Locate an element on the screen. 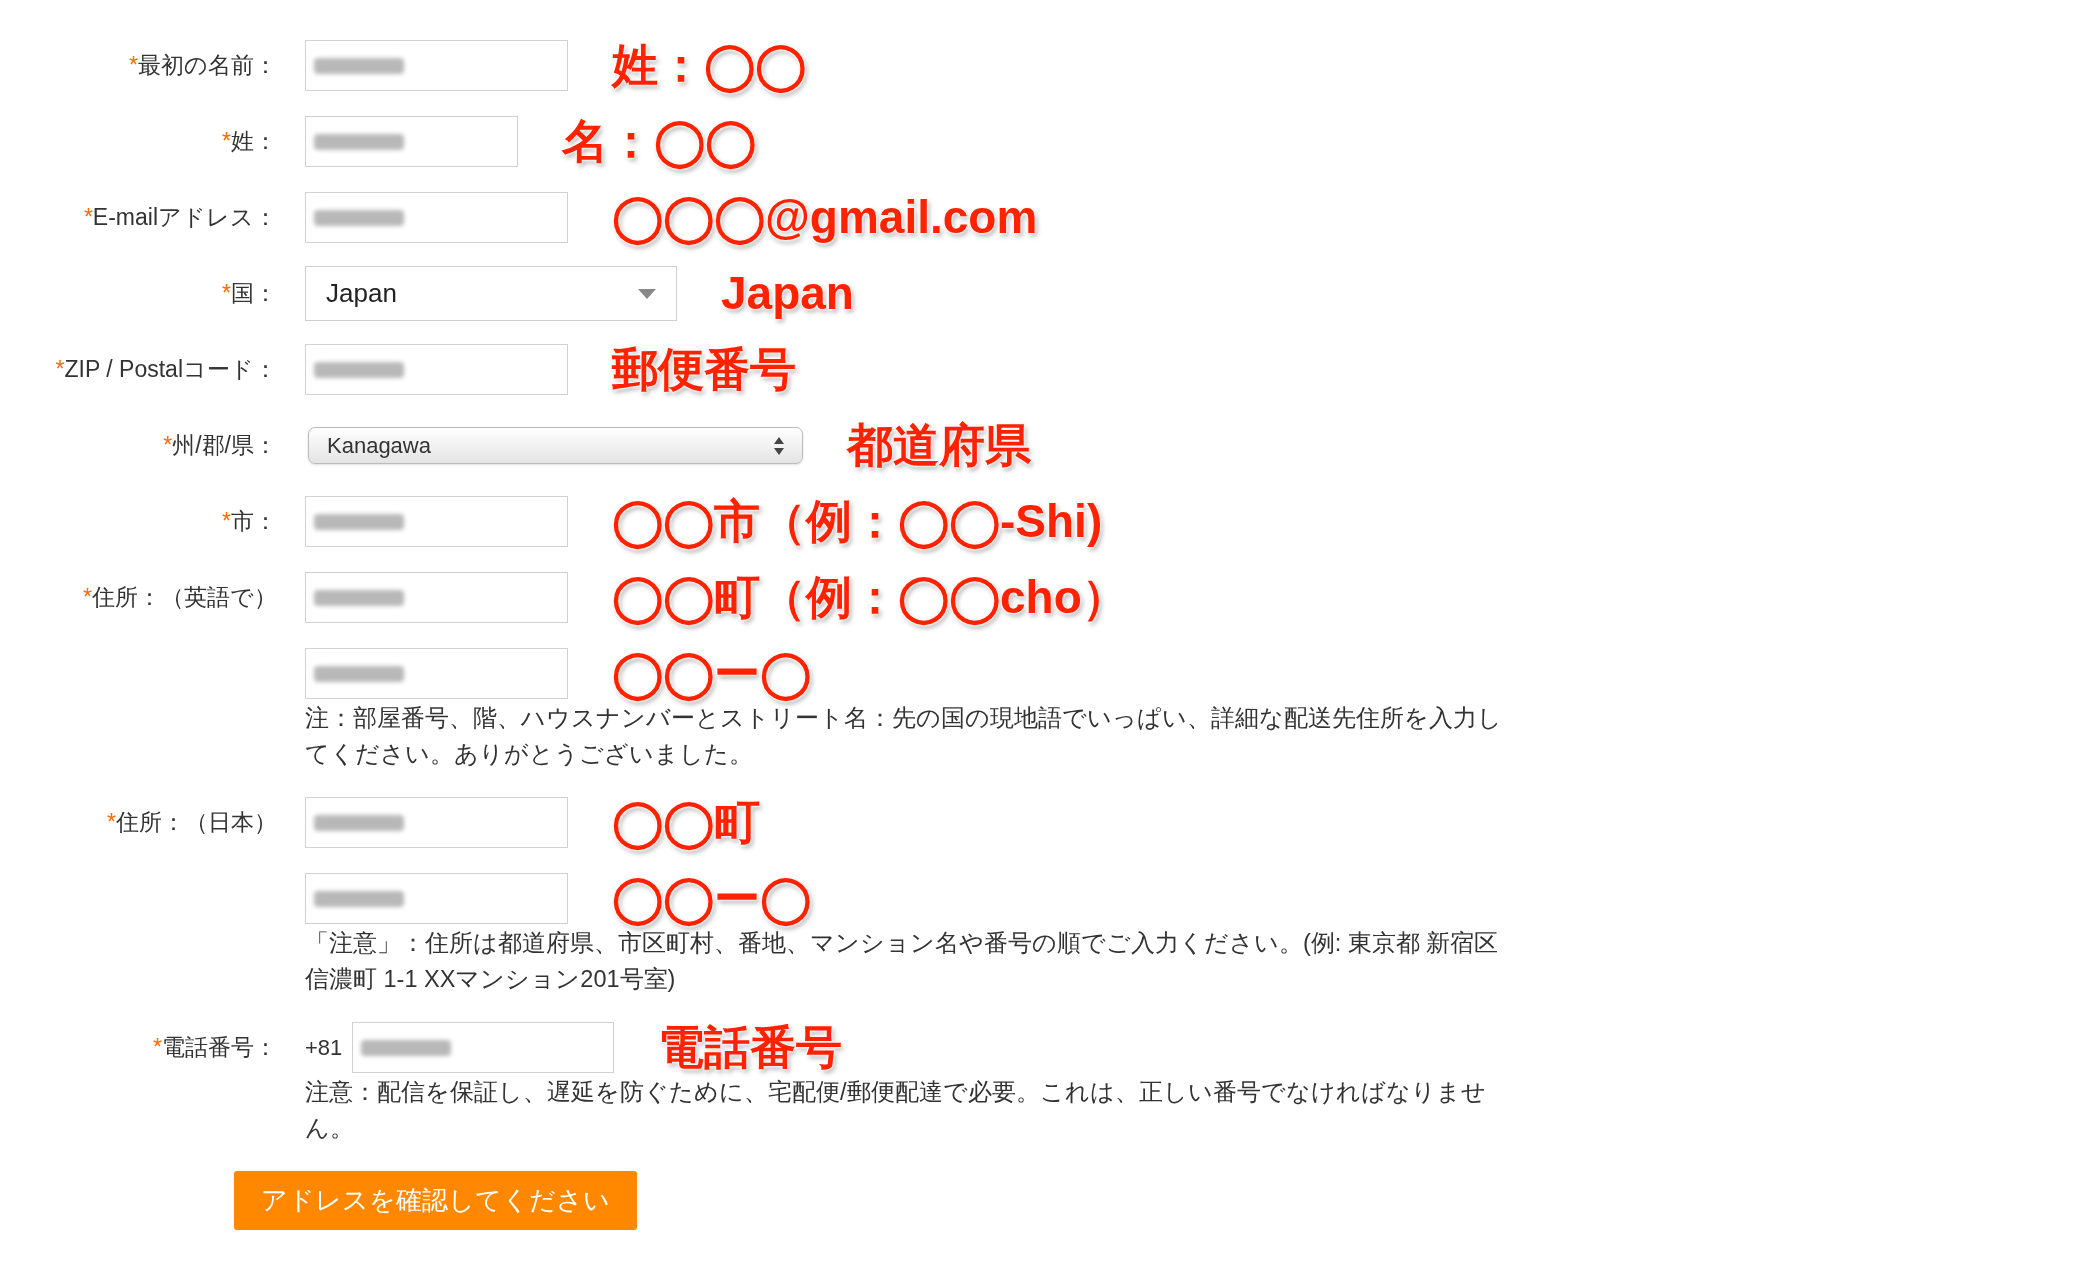  annotation-text: ◯◯町 is located at coordinates (686, 822).